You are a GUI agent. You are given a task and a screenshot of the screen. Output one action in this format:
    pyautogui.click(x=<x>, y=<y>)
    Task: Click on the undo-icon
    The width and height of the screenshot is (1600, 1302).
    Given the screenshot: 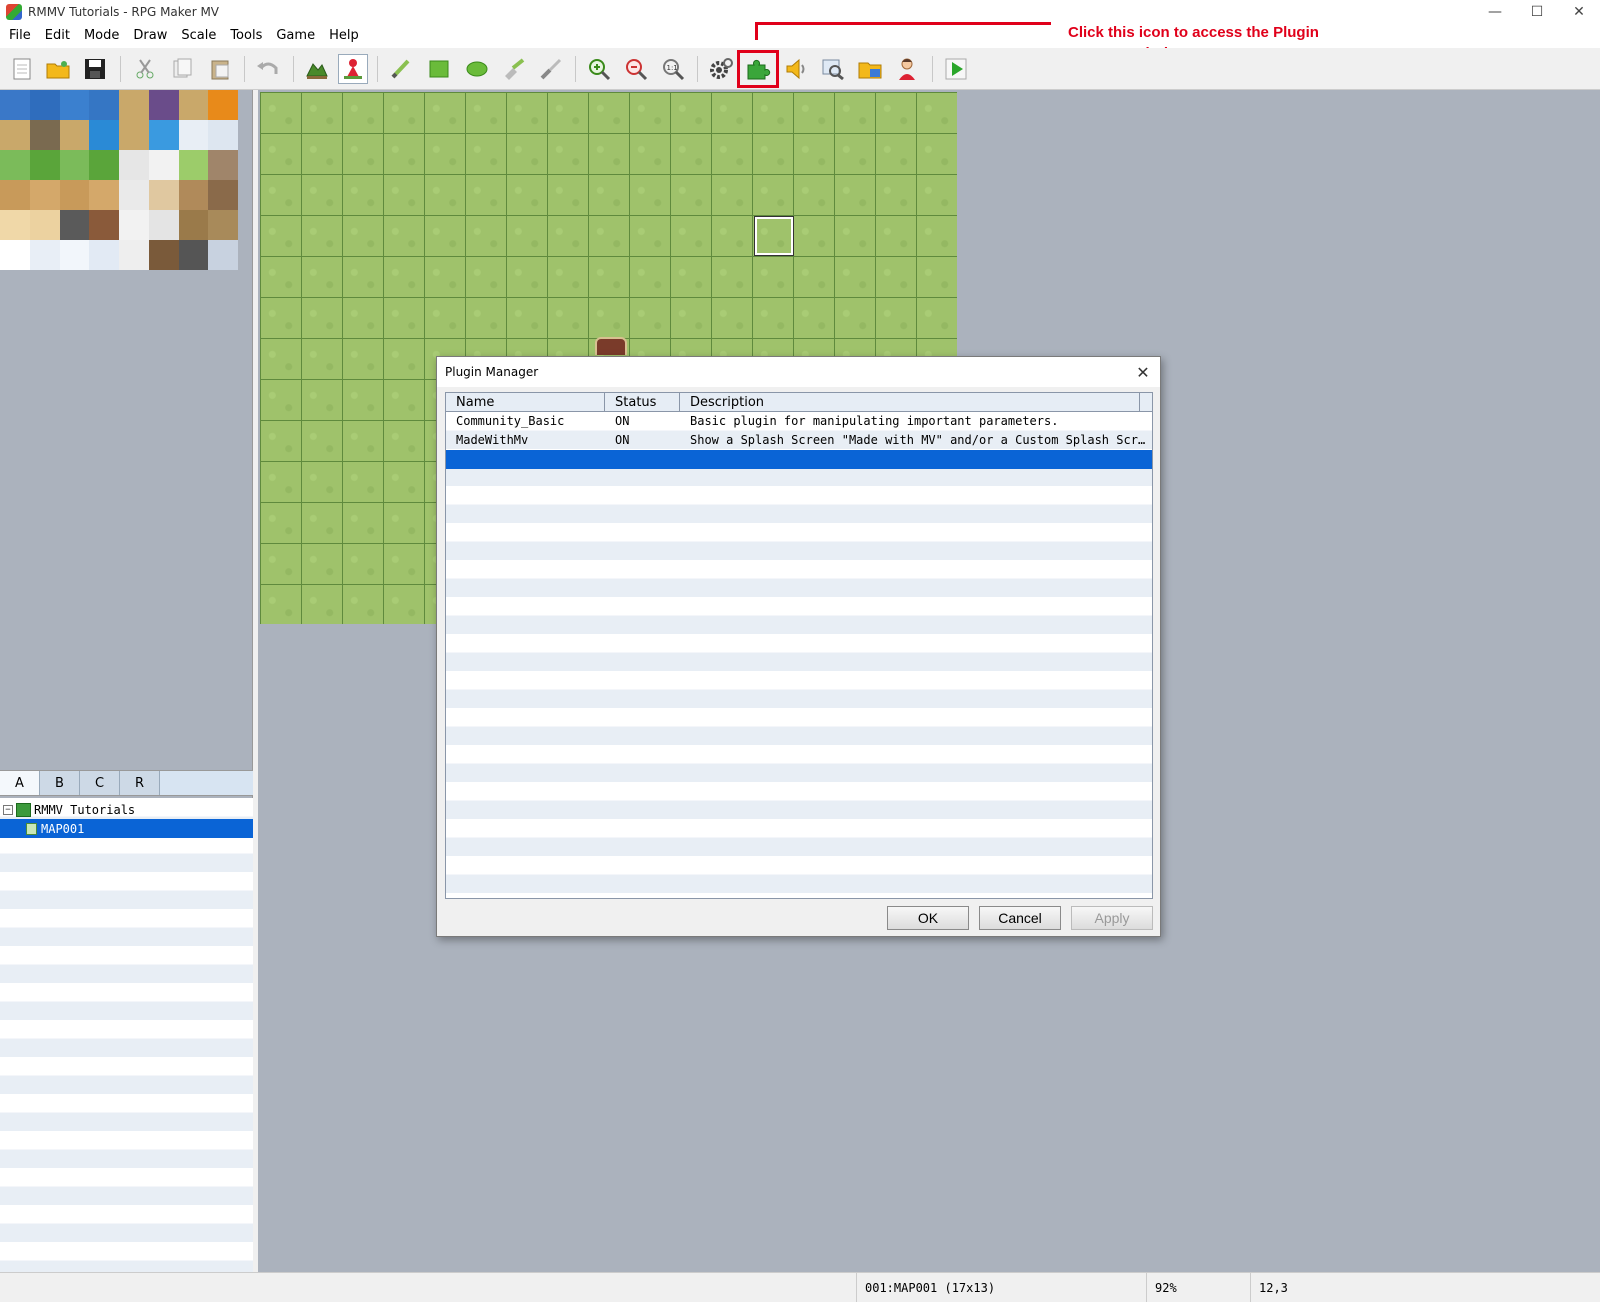 What is the action you would take?
    pyautogui.click(x=268, y=69)
    